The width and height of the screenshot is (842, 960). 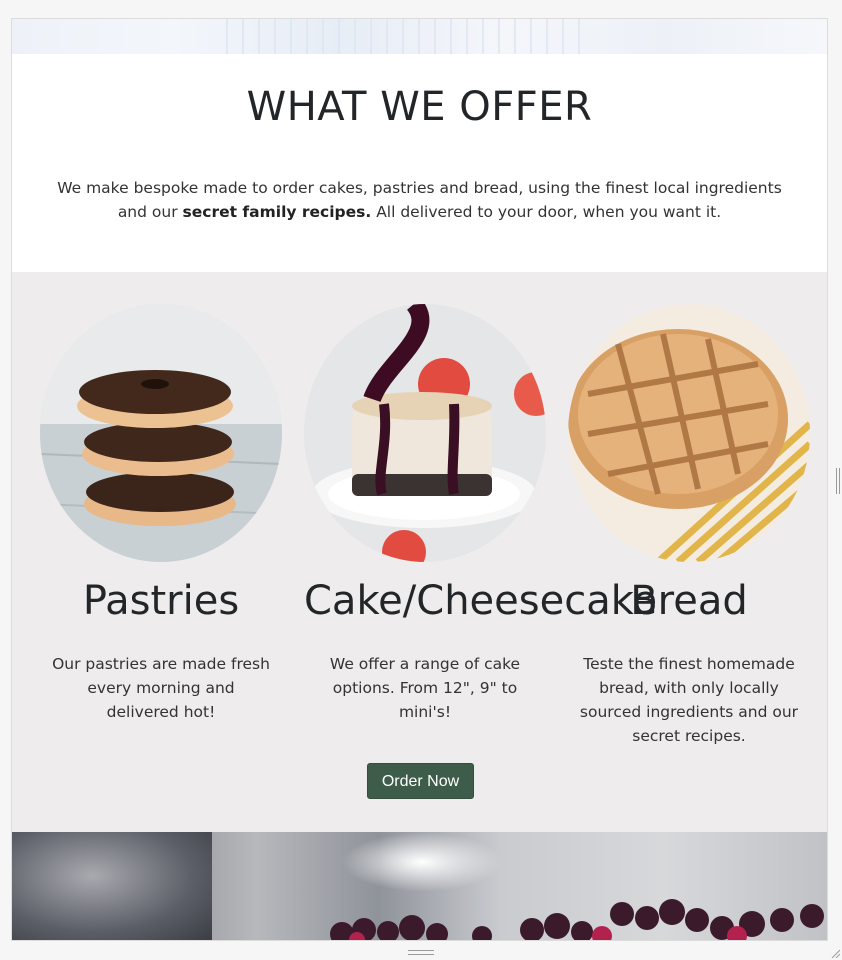 What do you see at coordinates (419, 36) in the screenshot?
I see `hero-image-strip` at bounding box center [419, 36].